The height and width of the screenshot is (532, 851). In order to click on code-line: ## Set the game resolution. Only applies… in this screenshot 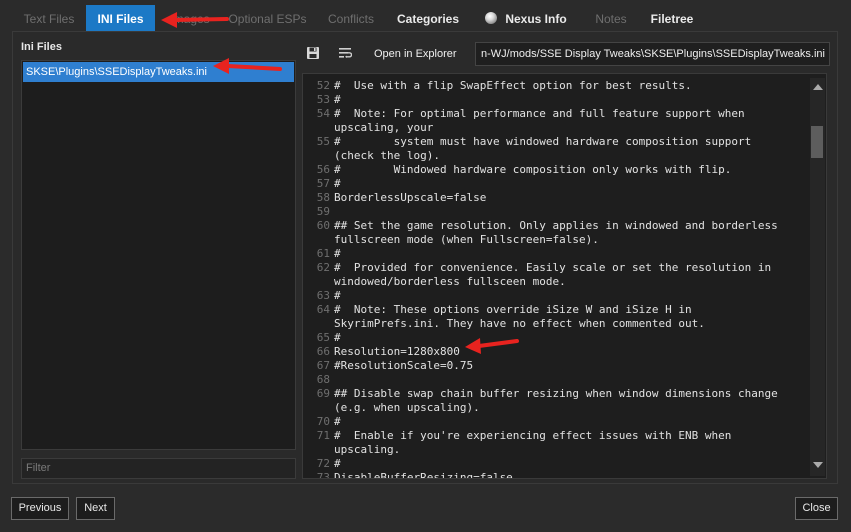, I will do `click(556, 225)`.